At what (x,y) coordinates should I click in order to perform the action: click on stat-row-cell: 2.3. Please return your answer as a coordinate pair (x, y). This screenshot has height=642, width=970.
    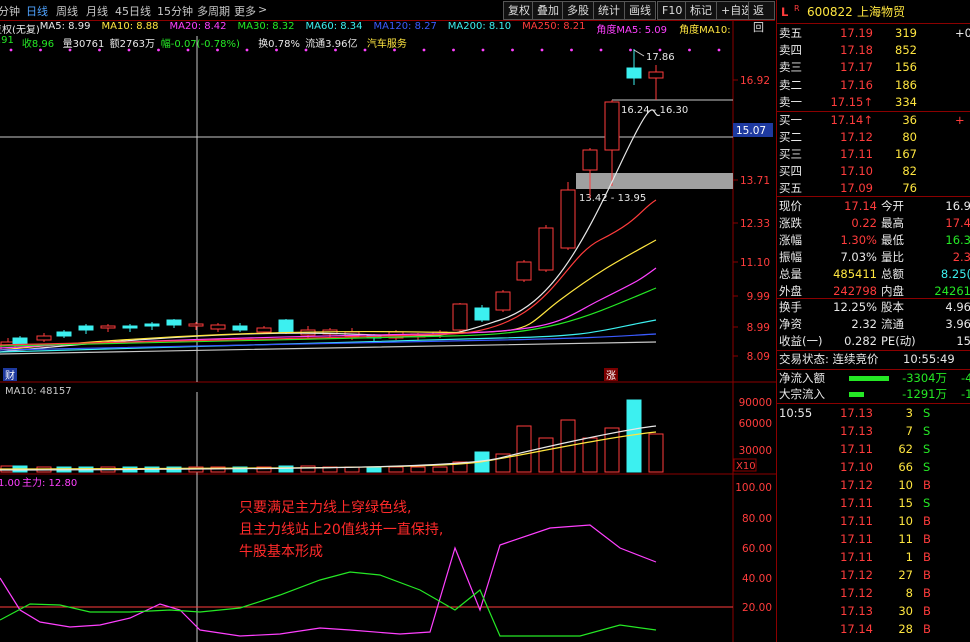
    Looking at the image, I should click on (961, 257).